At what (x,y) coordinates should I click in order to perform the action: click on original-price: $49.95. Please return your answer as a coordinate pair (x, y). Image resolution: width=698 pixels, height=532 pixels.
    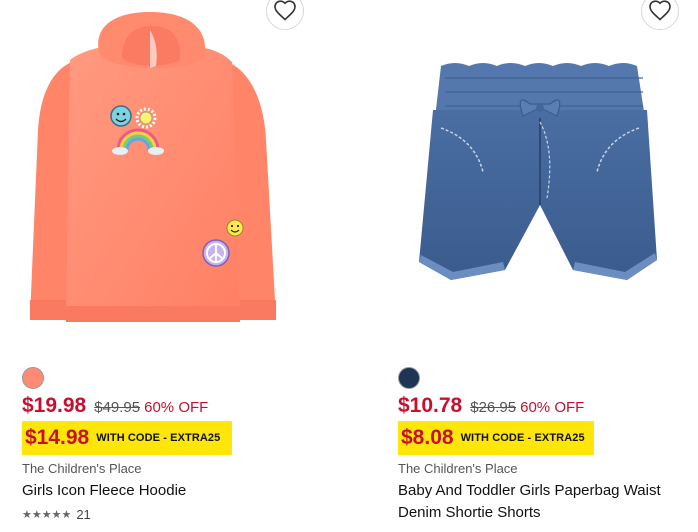
    Looking at the image, I should click on (117, 407).